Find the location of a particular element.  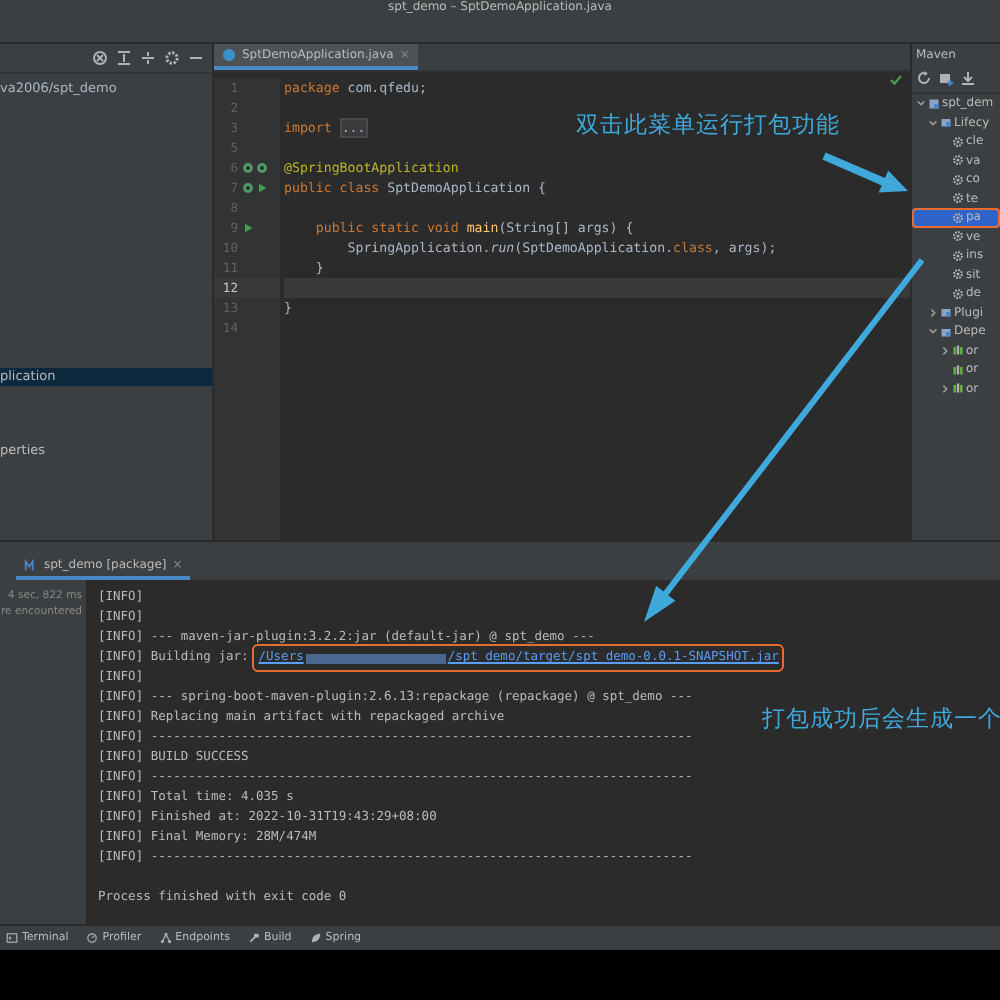

check-icon is located at coordinates (896, 80).